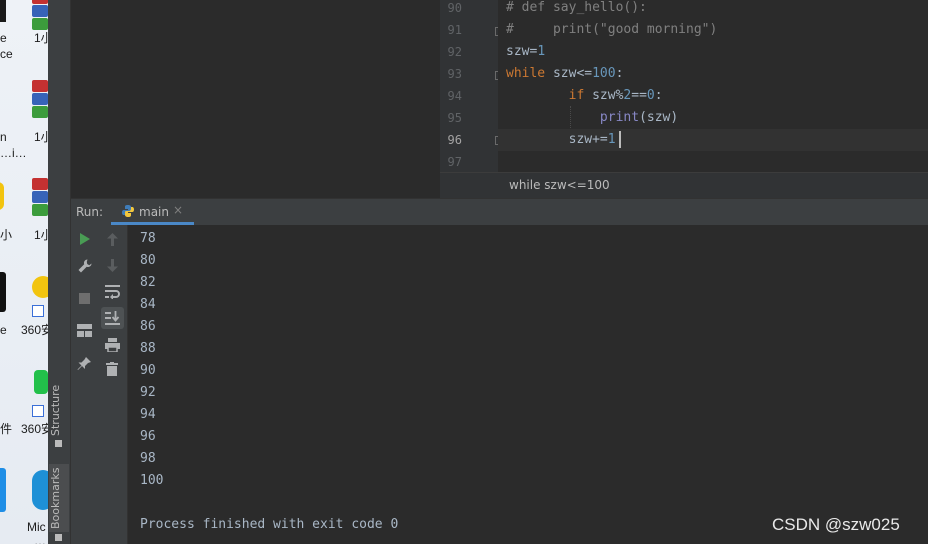 Image resolution: width=928 pixels, height=544 pixels. What do you see at coordinates (255, 98) in the screenshot?
I see `project-pane` at bounding box center [255, 98].